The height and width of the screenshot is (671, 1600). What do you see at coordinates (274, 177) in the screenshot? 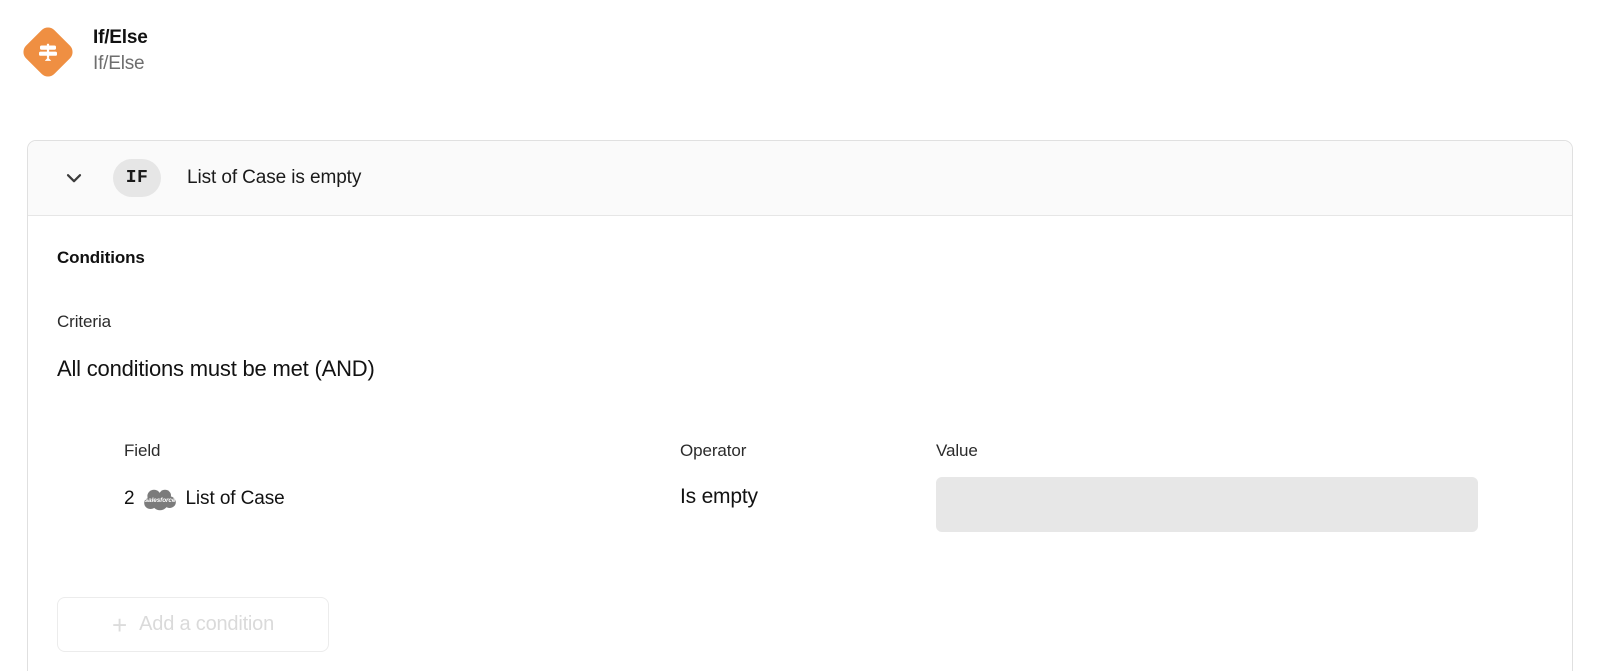
I see `branch-summary: List of Case is empty` at bounding box center [274, 177].